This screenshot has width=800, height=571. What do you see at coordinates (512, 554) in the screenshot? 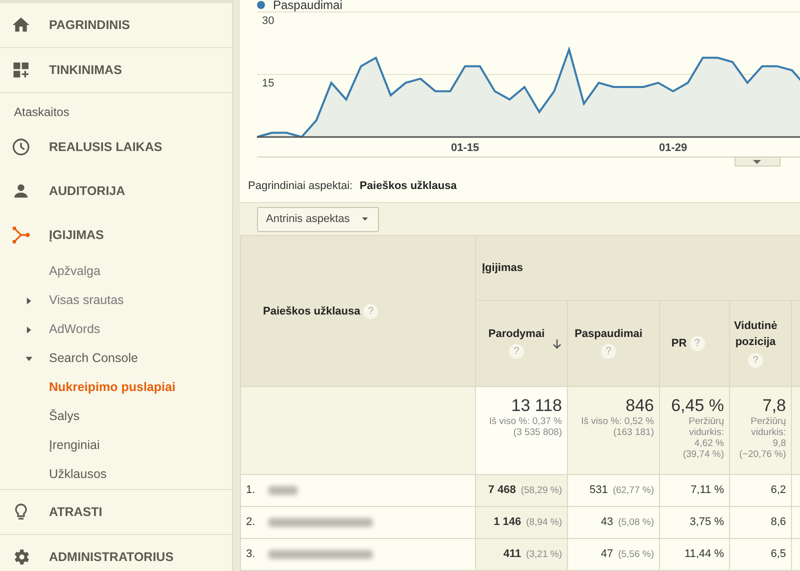
I see `impressions-value: 411` at bounding box center [512, 554].